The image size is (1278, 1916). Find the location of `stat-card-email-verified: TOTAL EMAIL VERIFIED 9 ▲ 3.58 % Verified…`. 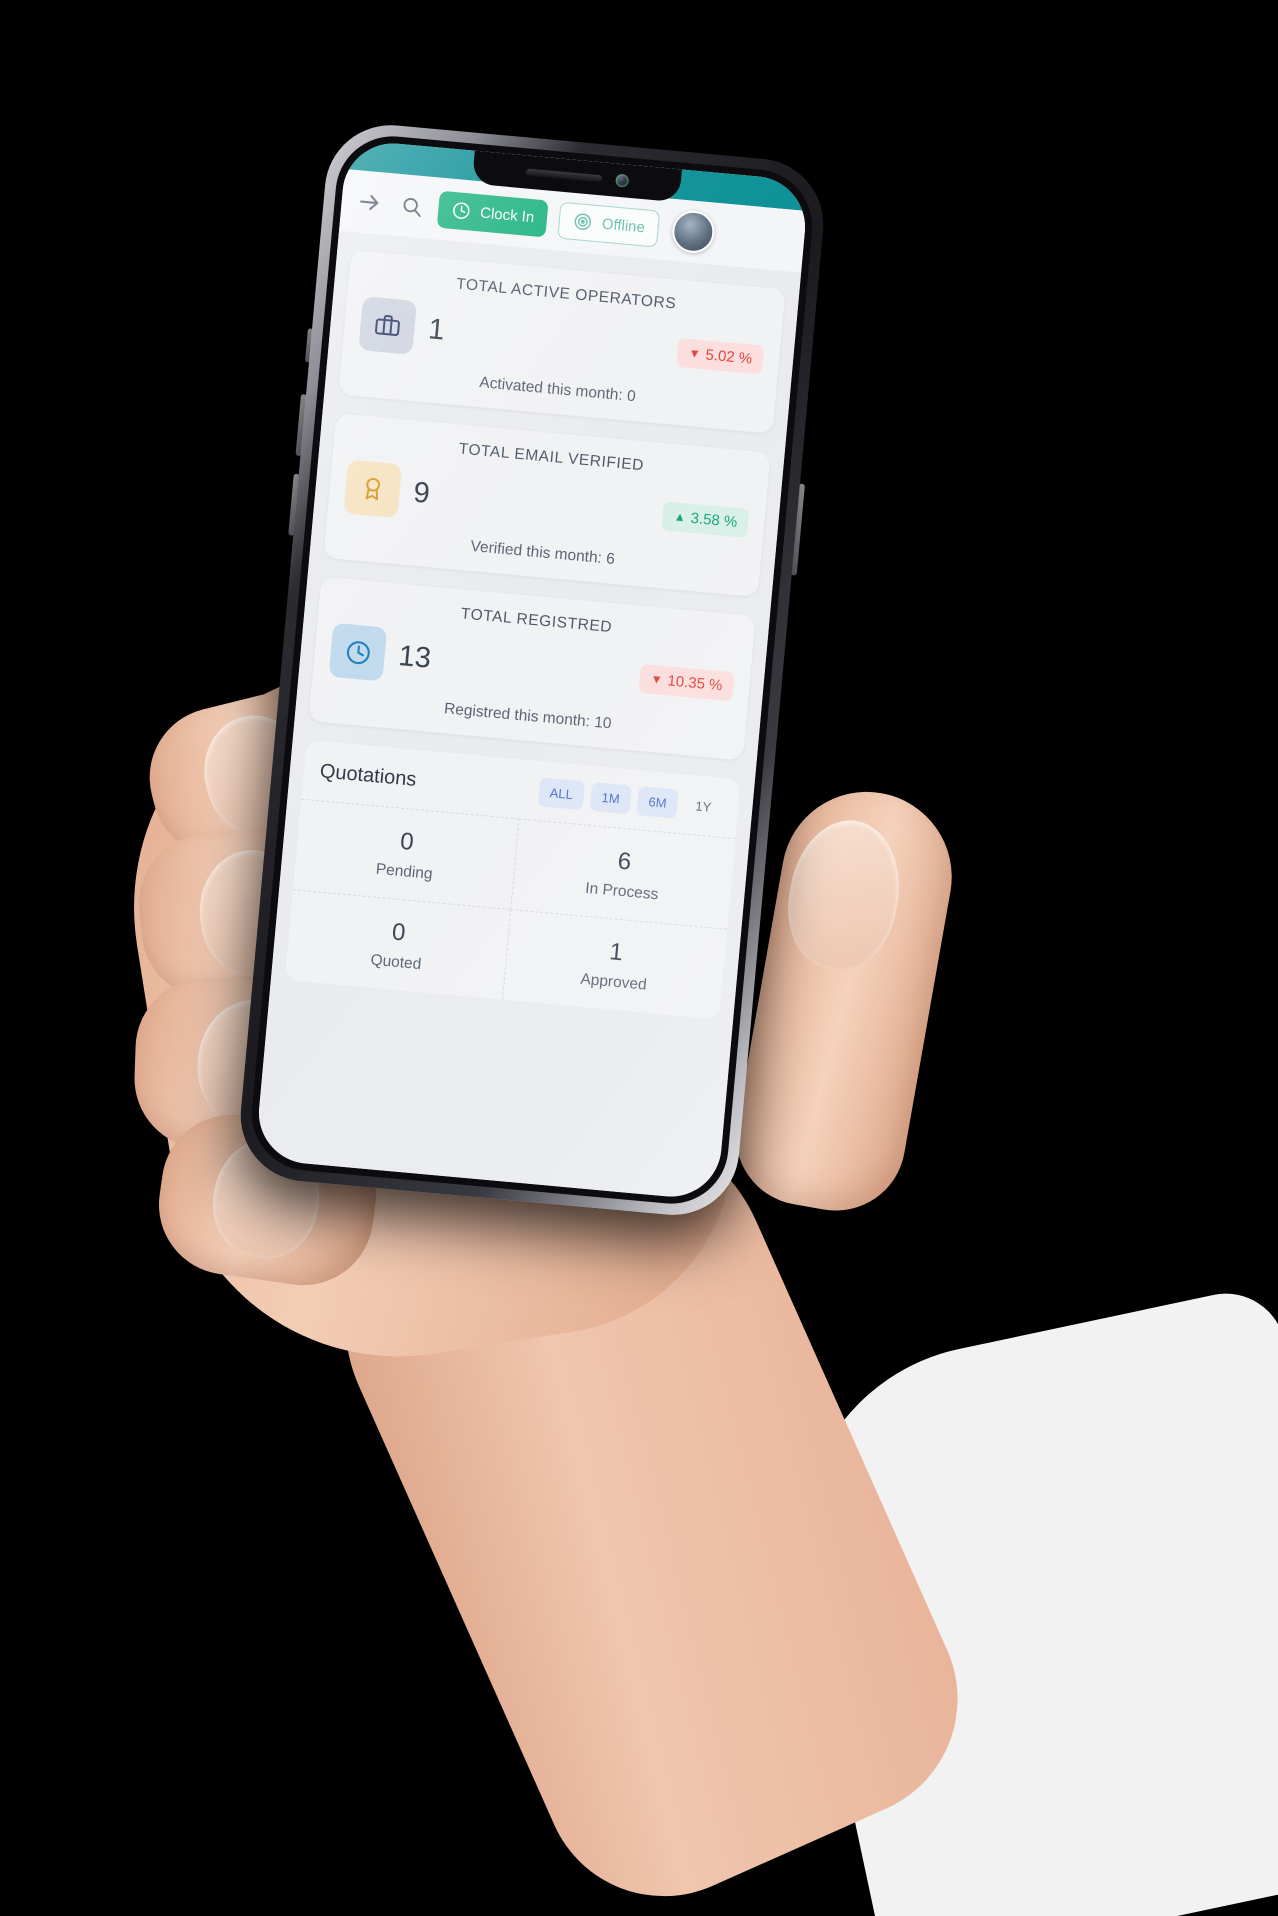

stat-card-email-verified: TOTAL EMAIL VERIFIED 9 ▲ 3.58 % Verified… is located at coordinates (547, 505).